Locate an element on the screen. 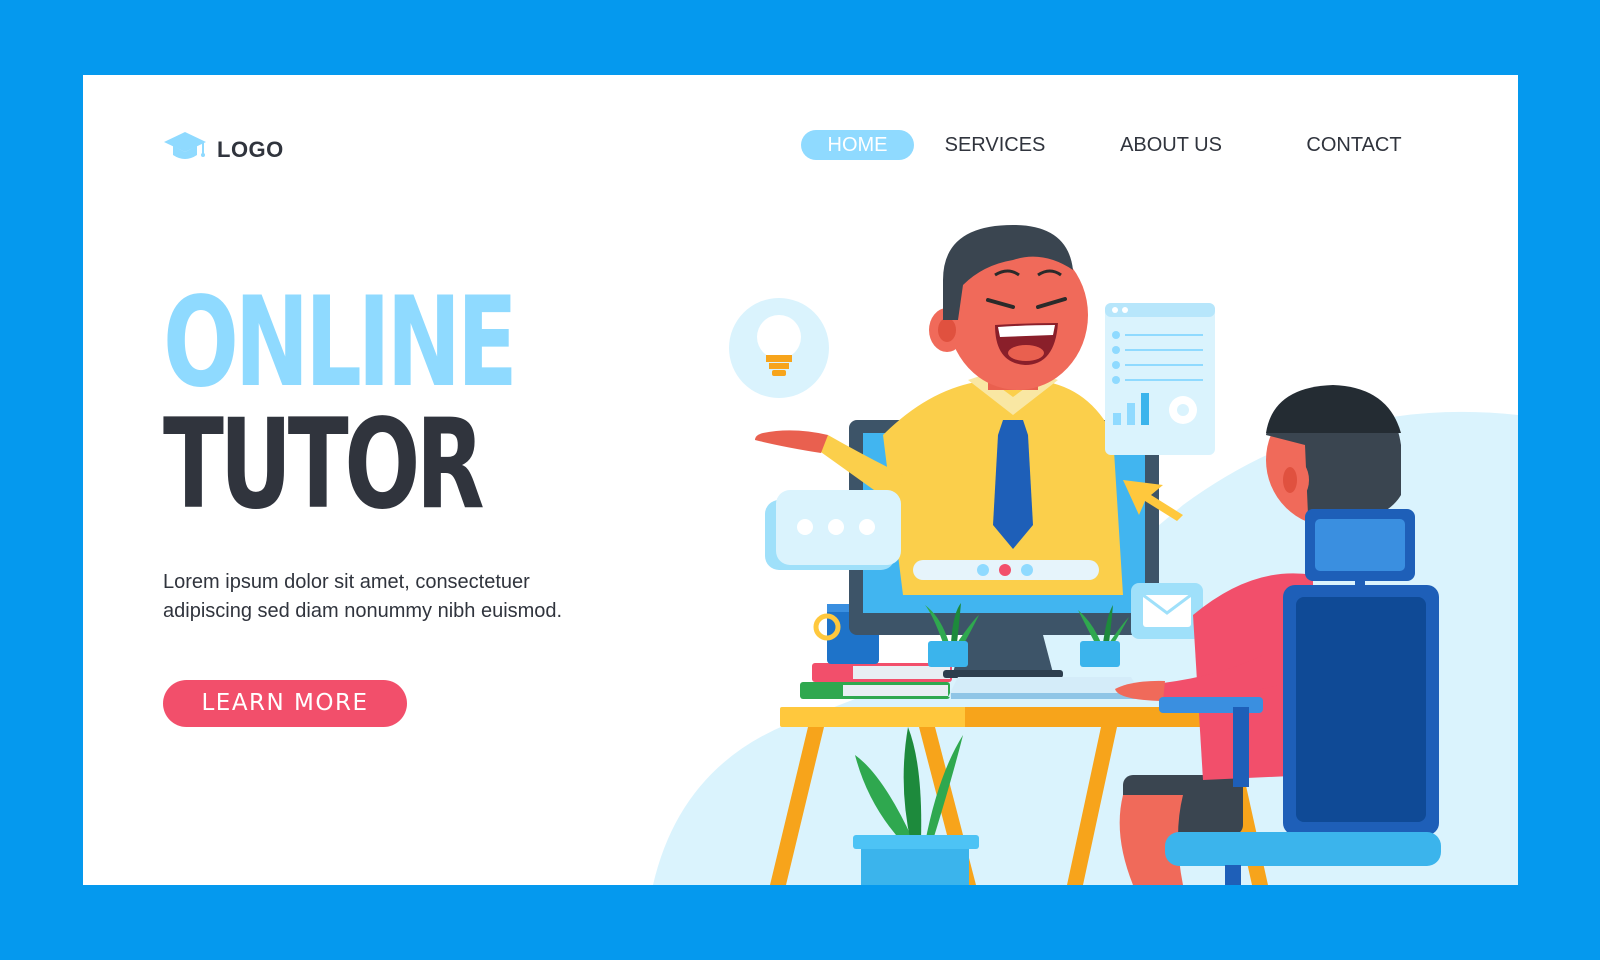 This screenshot has width=1600, height=960. mail-icon is located at coordinates (1167, 611).